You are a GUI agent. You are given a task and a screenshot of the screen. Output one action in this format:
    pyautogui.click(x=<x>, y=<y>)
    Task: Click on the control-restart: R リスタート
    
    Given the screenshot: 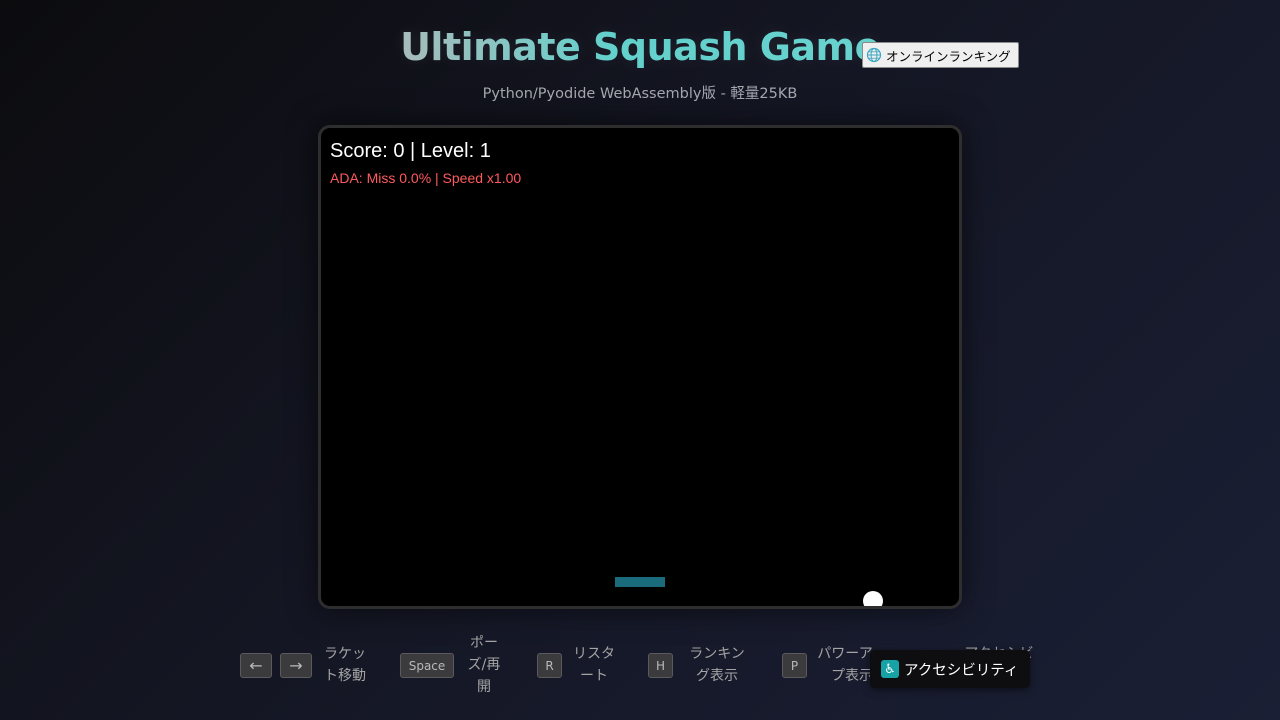 What is the action you would take?
    pyautogui.click(x=582, y=665)
    